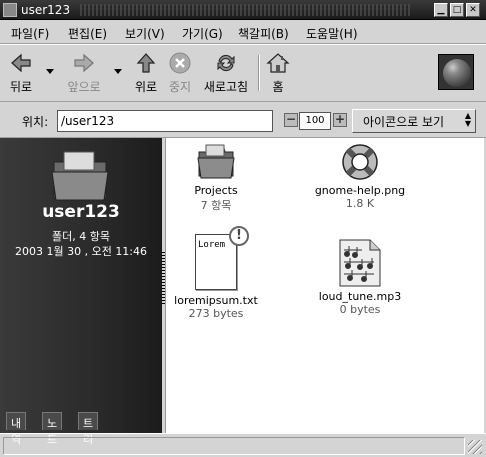 This screenshot has height=457, width=486. I want to click on stop-icon, so click(180, 63).